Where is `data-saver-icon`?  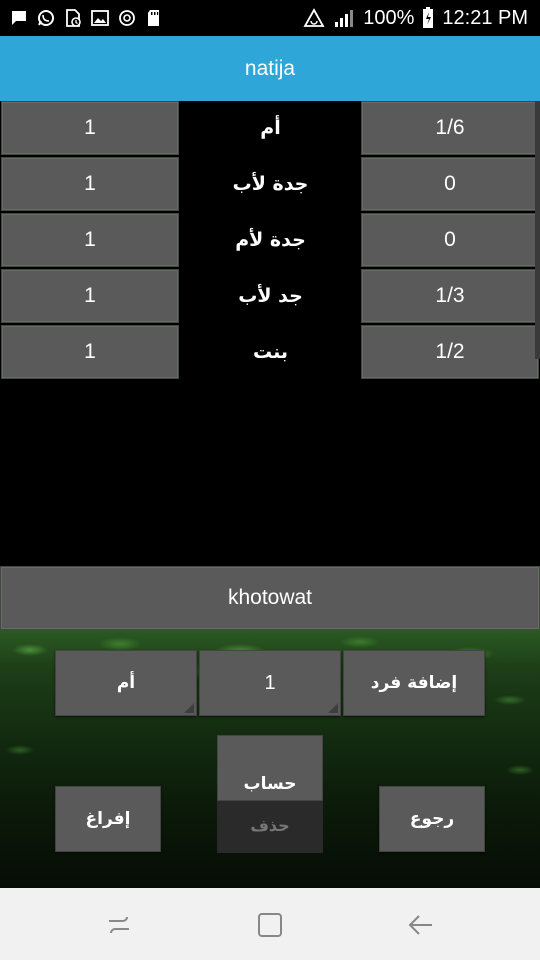
data-saver-icon is located at coordinates (314, 18).